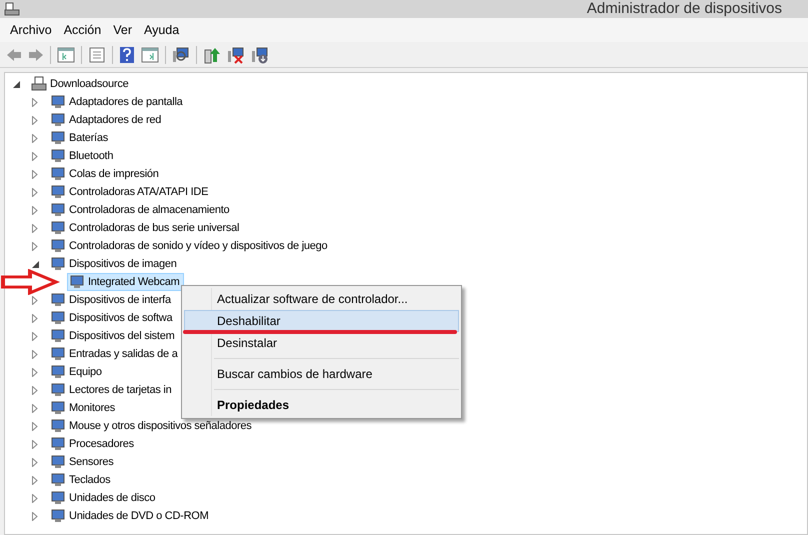  I want to click on disable-icon, so click(236, 55).